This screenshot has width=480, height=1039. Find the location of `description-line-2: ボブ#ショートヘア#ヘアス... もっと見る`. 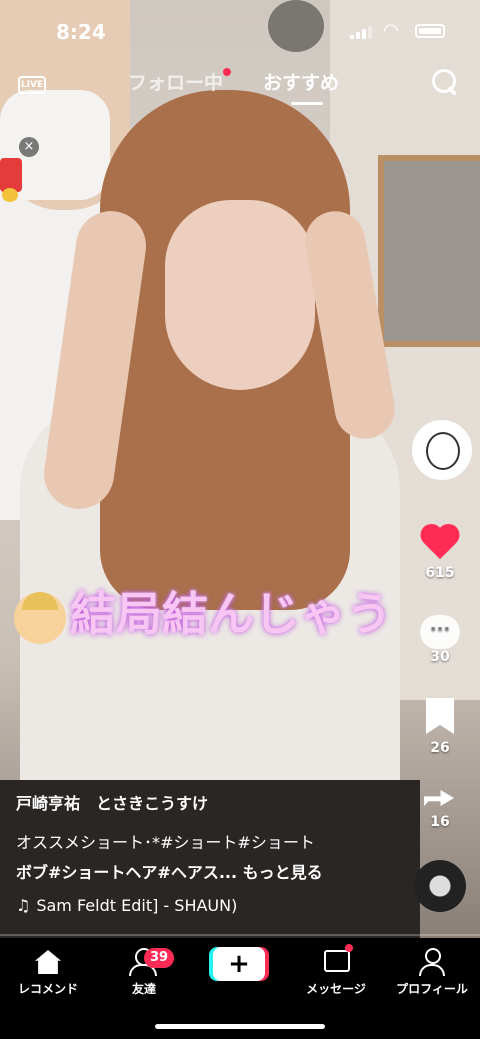

description-line-2: ボブ#ショートヘア#ヘアス... もっと見る is located at coordinates (169, 872).